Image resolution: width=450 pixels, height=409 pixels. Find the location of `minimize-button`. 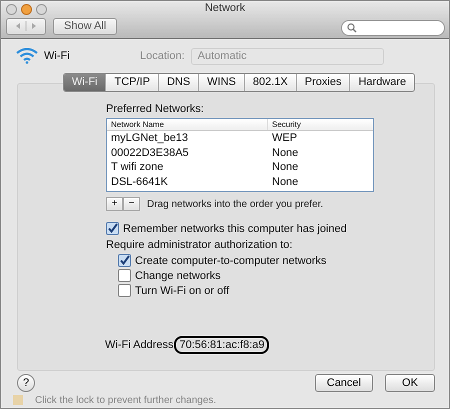

minimize-button is located at coordinates (26, 9).